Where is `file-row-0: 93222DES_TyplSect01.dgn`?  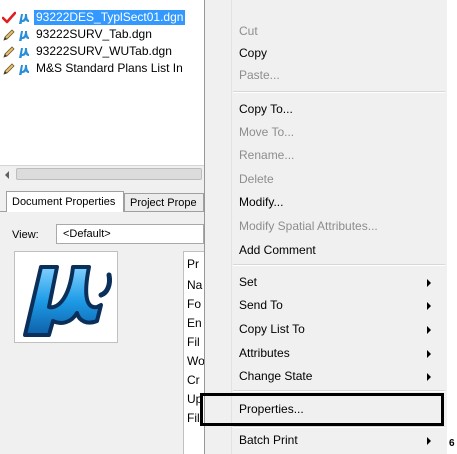
file-row-0: 93222DES_TyplSect01.dgn is located at coordinates (93, 17).